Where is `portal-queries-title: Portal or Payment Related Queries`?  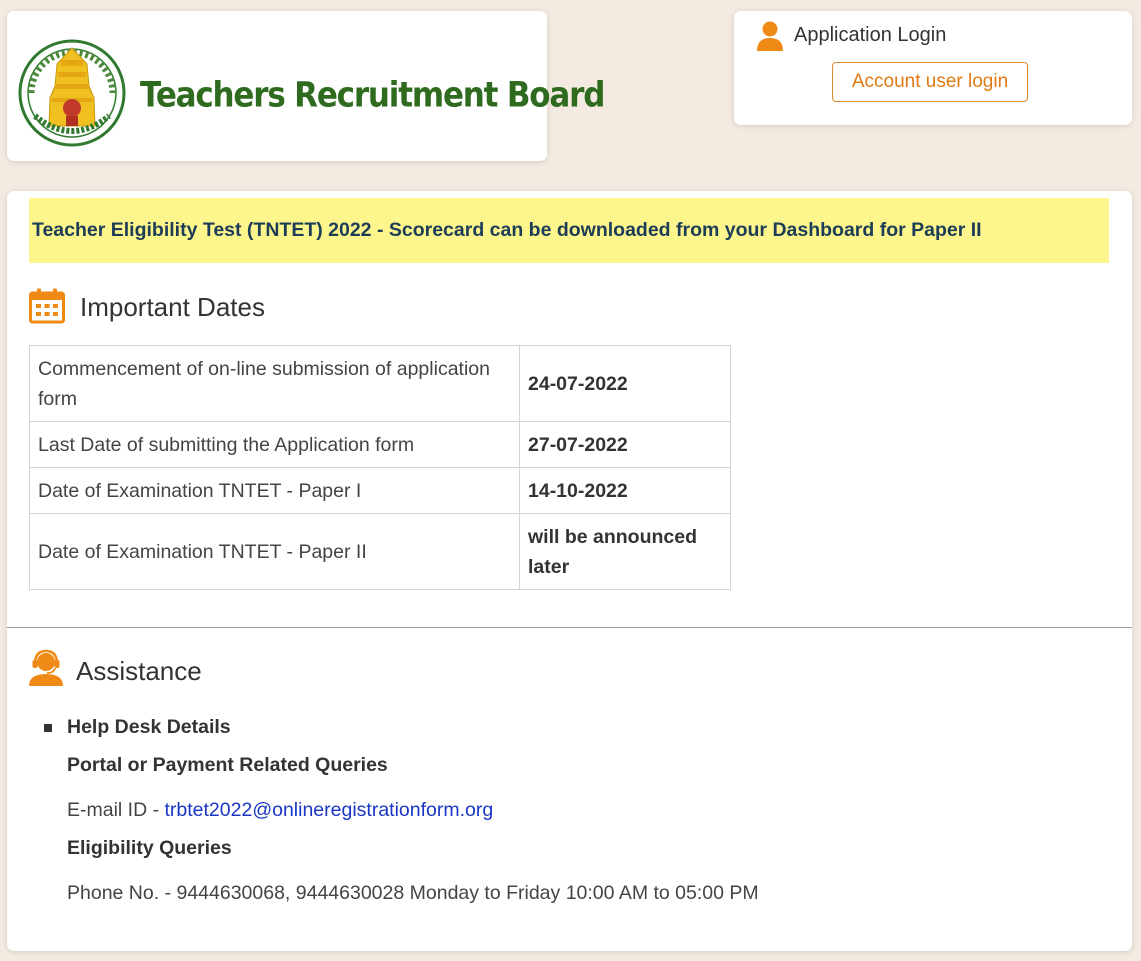 portal-queries-title: Portal or Payment Related Queries is located at coordinates (227, 765).